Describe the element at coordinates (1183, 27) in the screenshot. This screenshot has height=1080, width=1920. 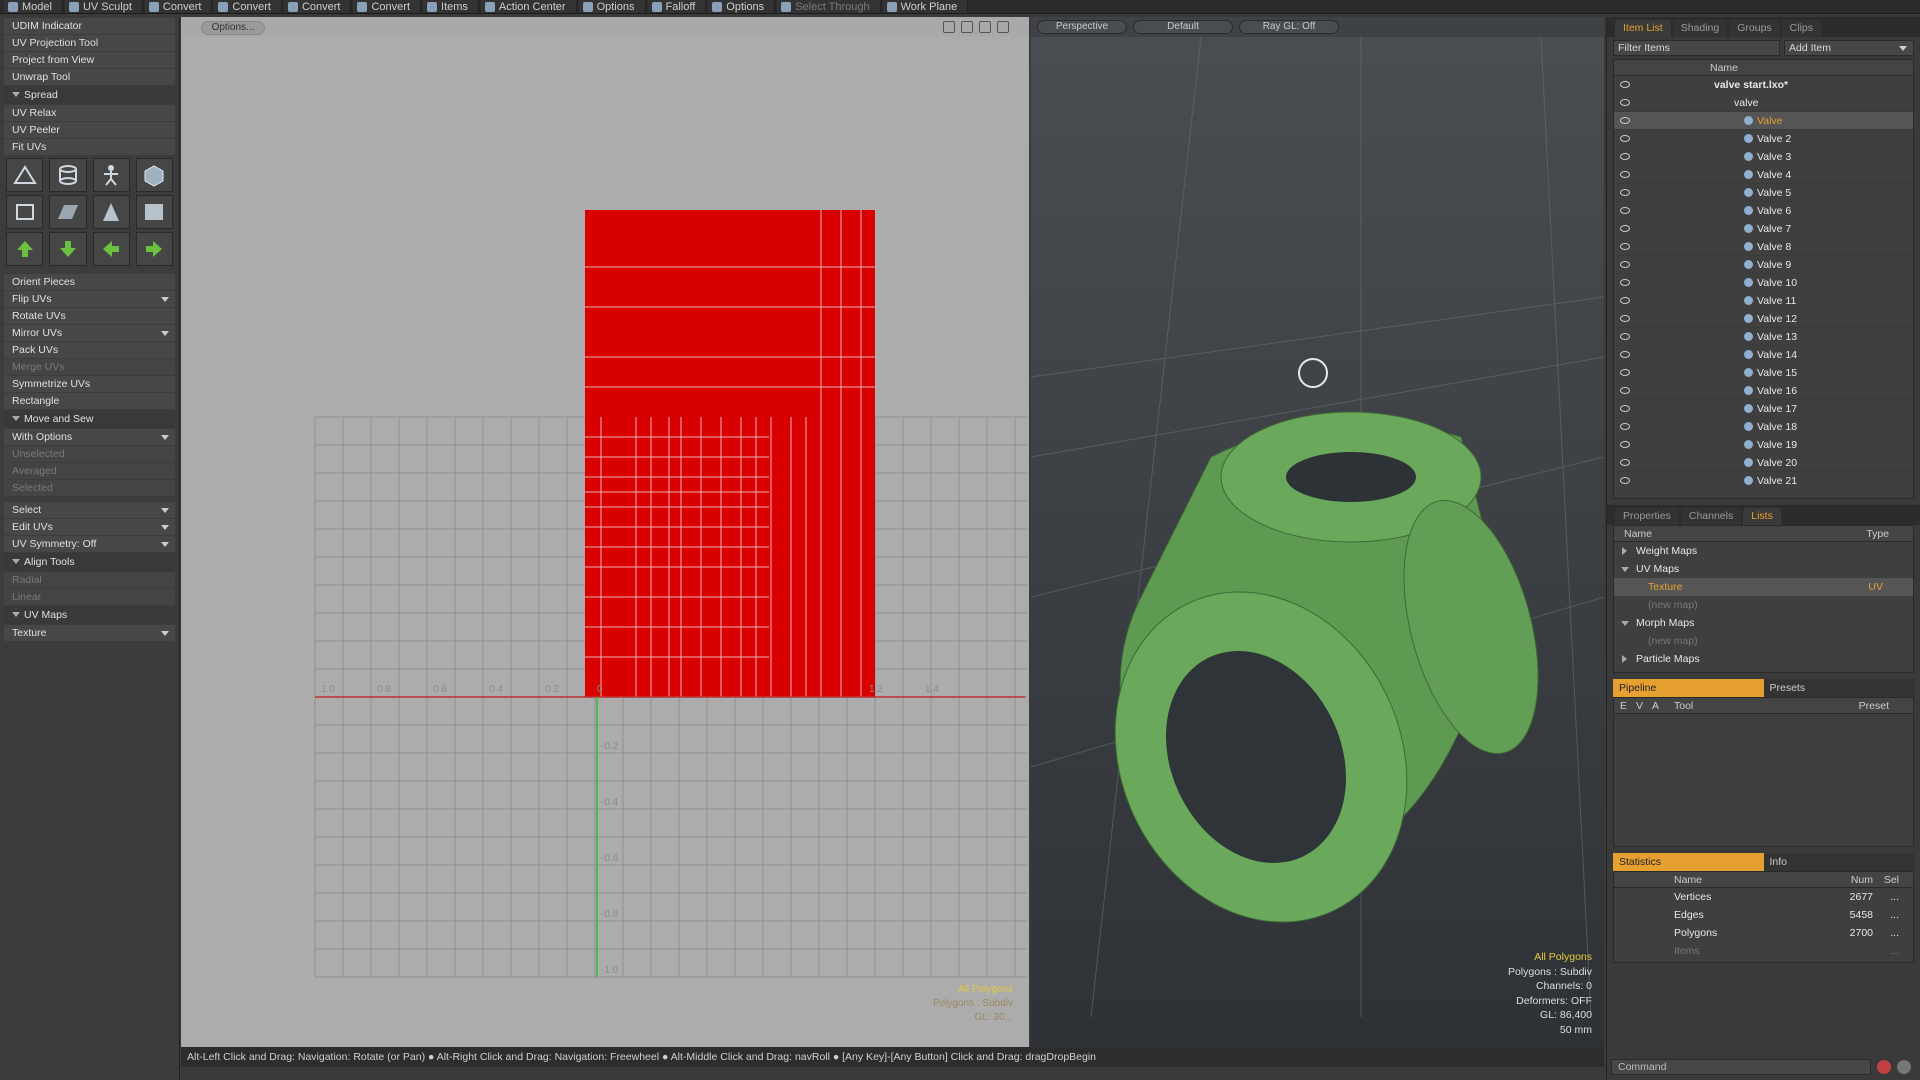
I see `shading-mode-dropdown: Default` at that location.